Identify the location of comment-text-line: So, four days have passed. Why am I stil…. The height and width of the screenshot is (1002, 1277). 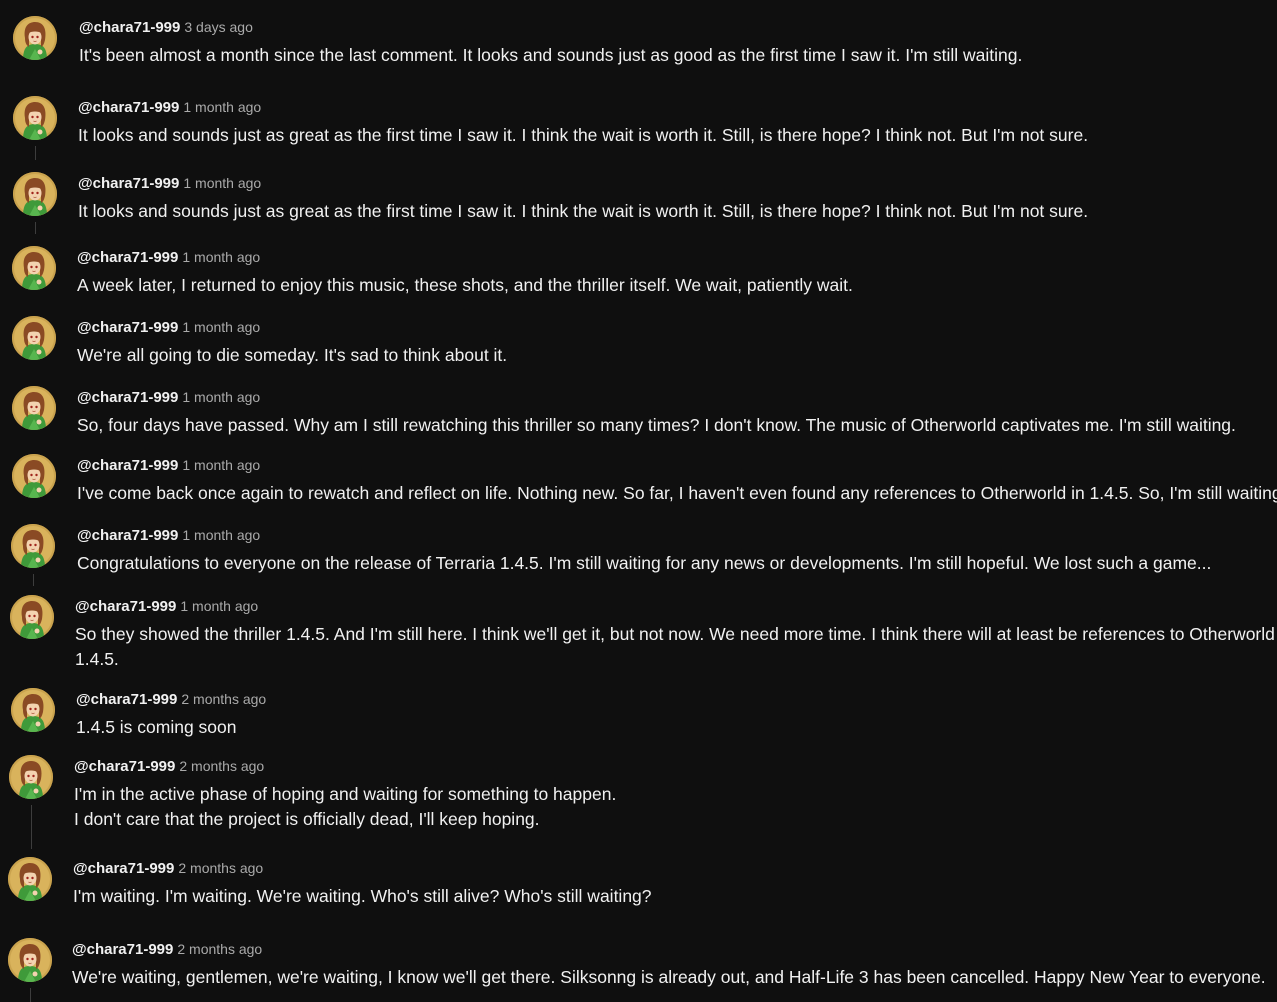
(656, 425).